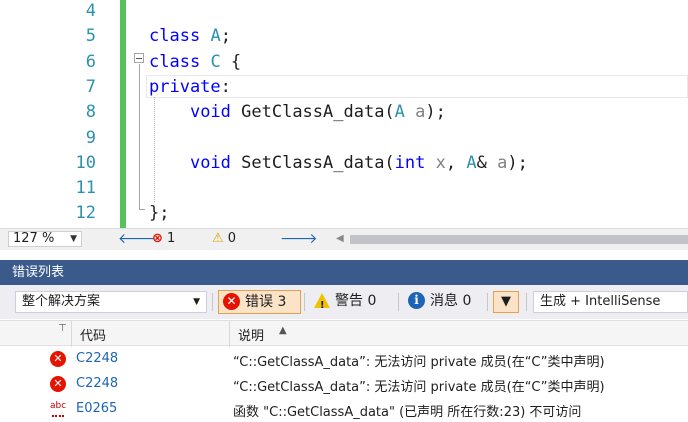 The image size is (688, 422). Describe the element at coordinates (600, 301) in the screenshot. I see `build-source-value: 生成 + IntelliSense` at that location.